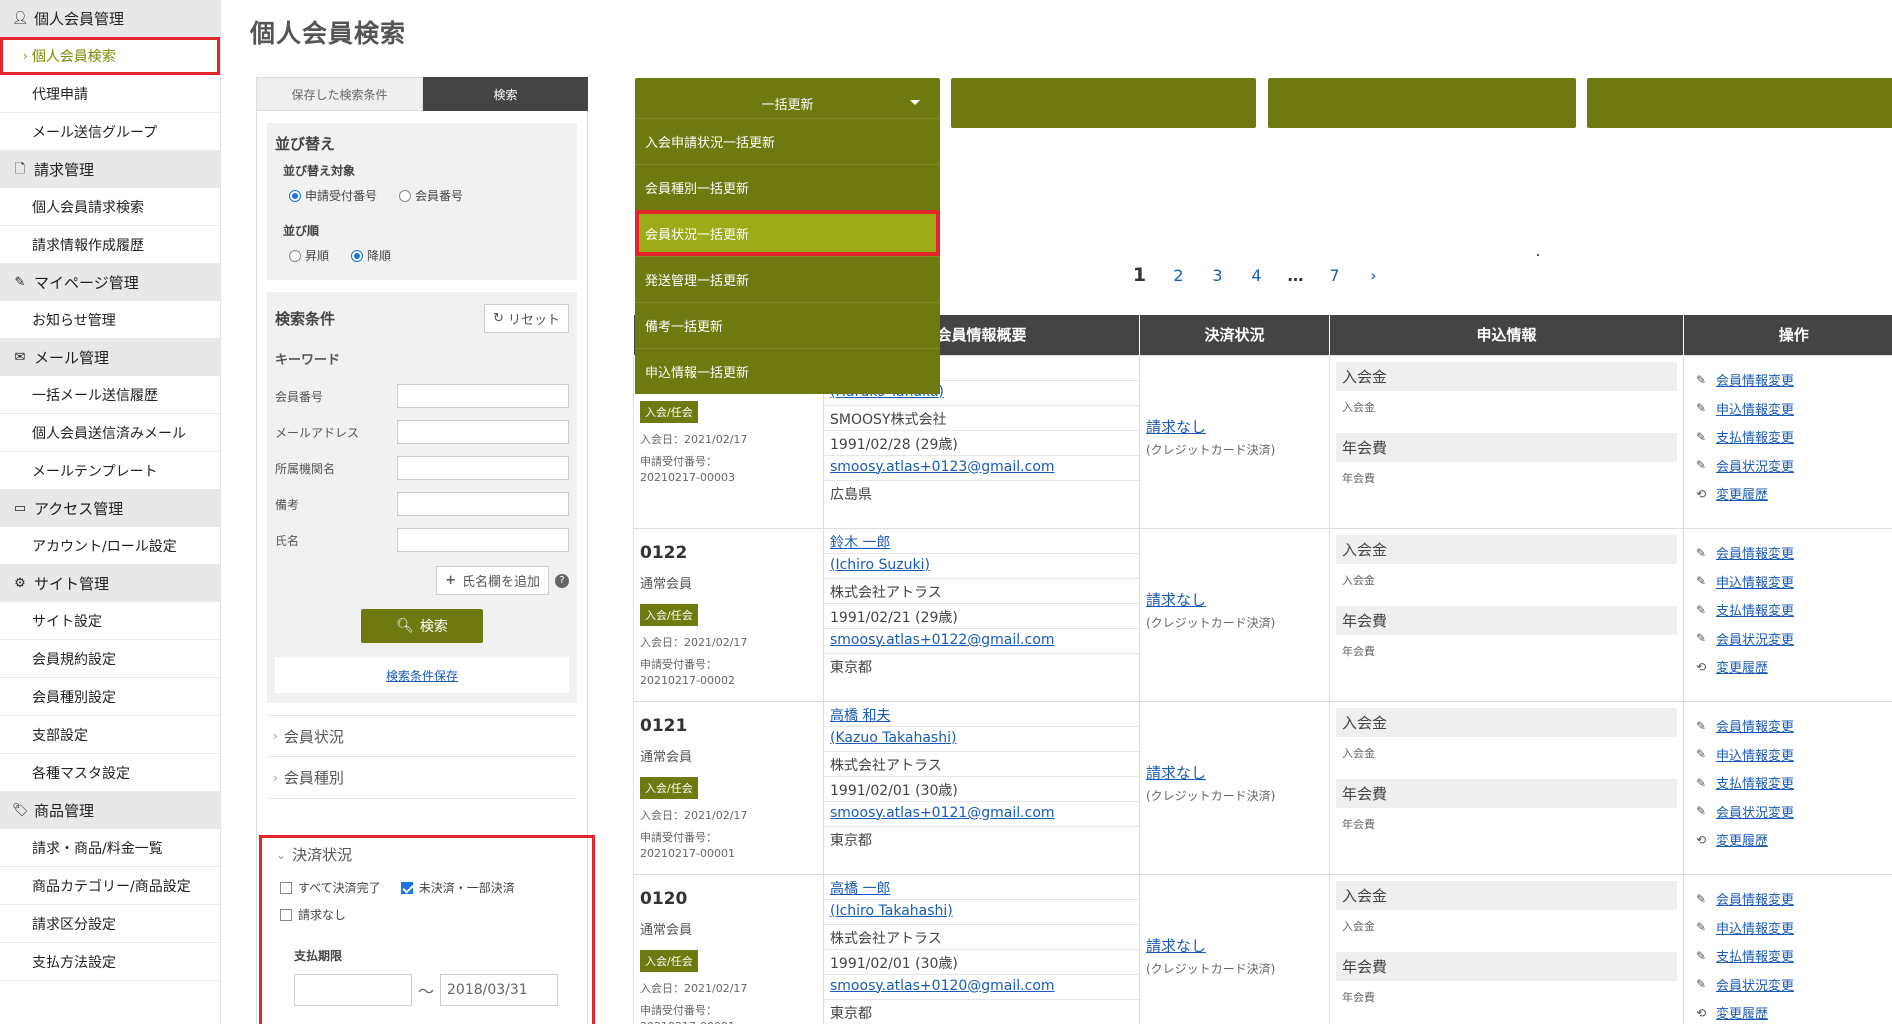  What do you see at coordinates (422, 736) in the screenshot?
I see `accordion-member-status: › 会員状況` at bounding box center [422, 736].